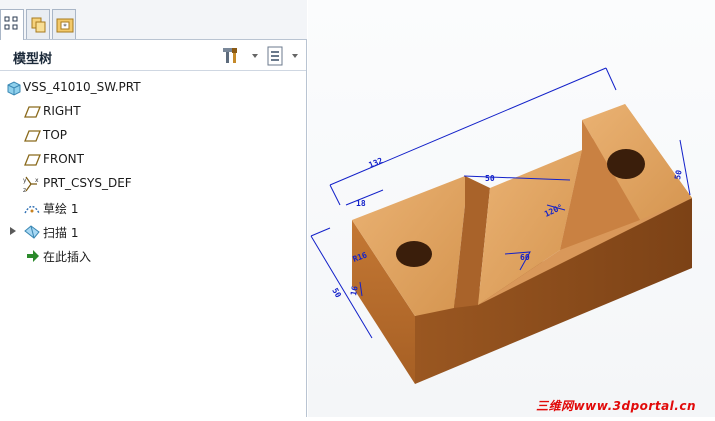 Image resolution: width=715 pixels, height=421 pixels. I want to click on tree-item-right: RIGHT, so click(150, 112).